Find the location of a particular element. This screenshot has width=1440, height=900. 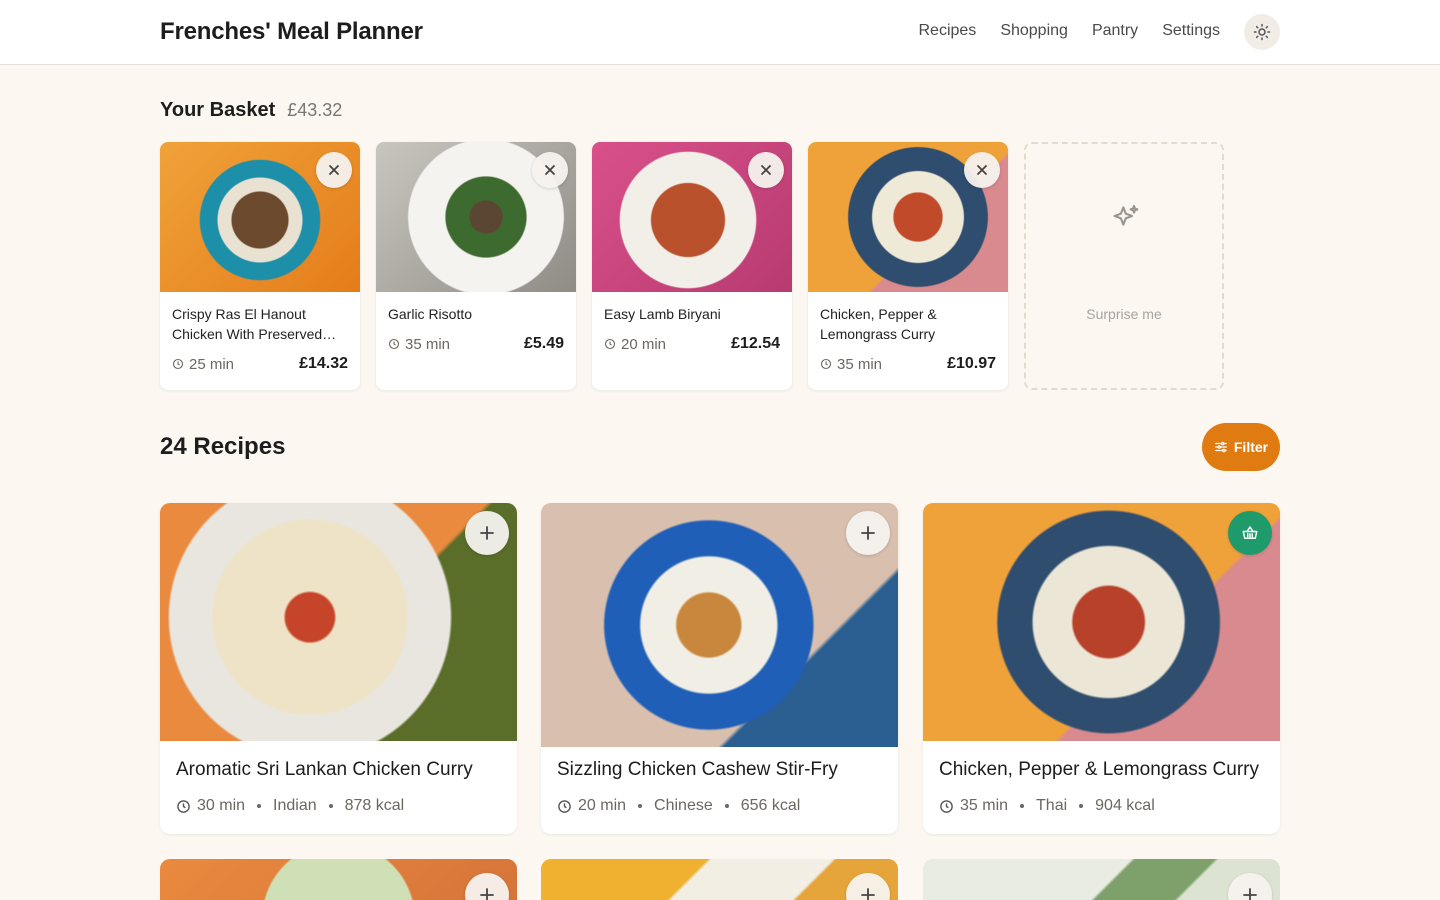

recipe-calories: 878 kcal is located at coordinates (374, 805).